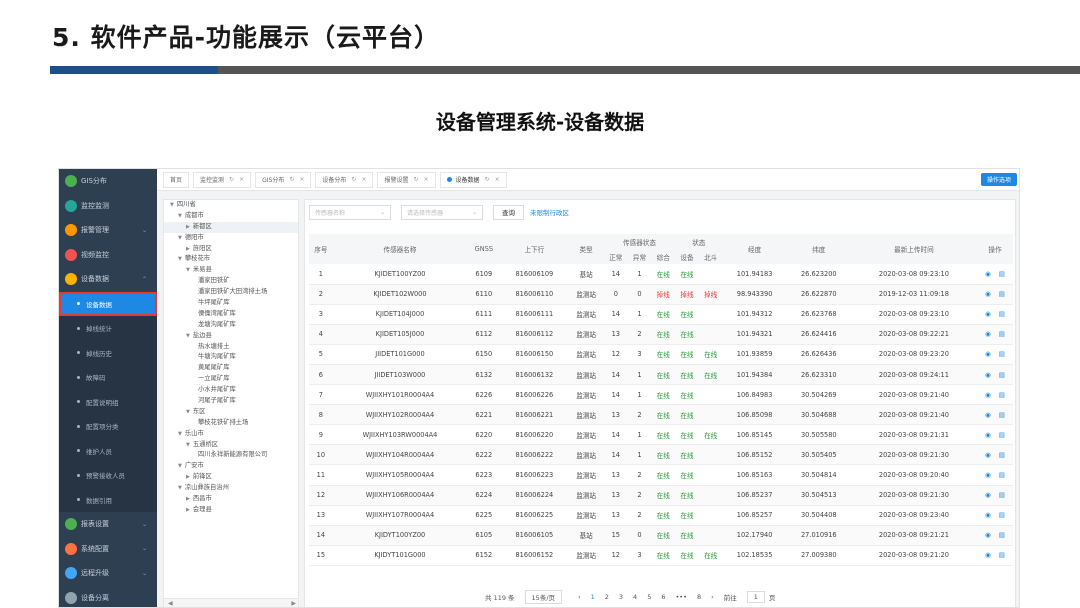 The width and height of the screenshot is (1080, 608). Describe the element at coordinates (108, 255) in the screenshot. I see `sidebar-item: 视频监控` at that location.